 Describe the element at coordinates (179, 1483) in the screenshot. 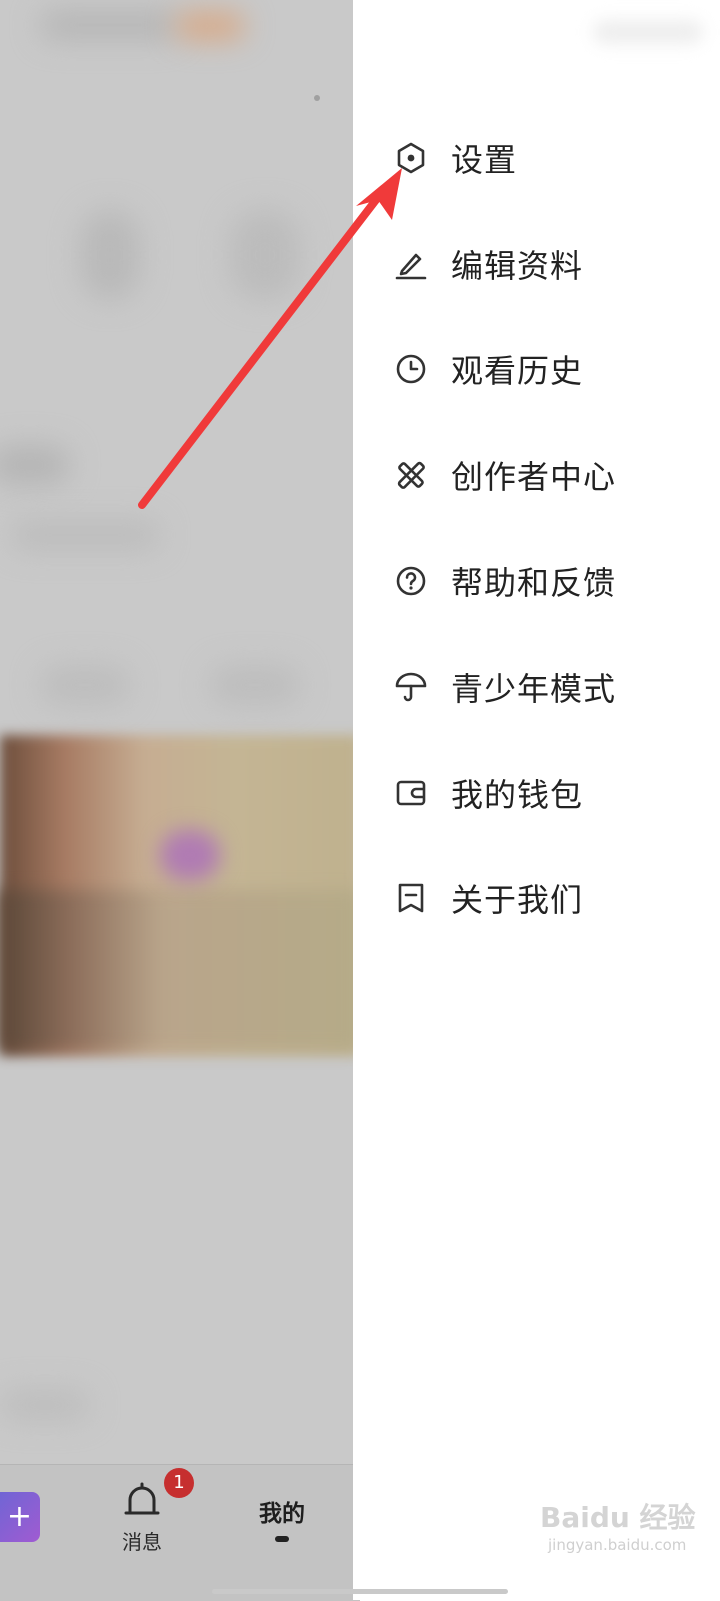

I see `message-count-badge: 1` at that location.